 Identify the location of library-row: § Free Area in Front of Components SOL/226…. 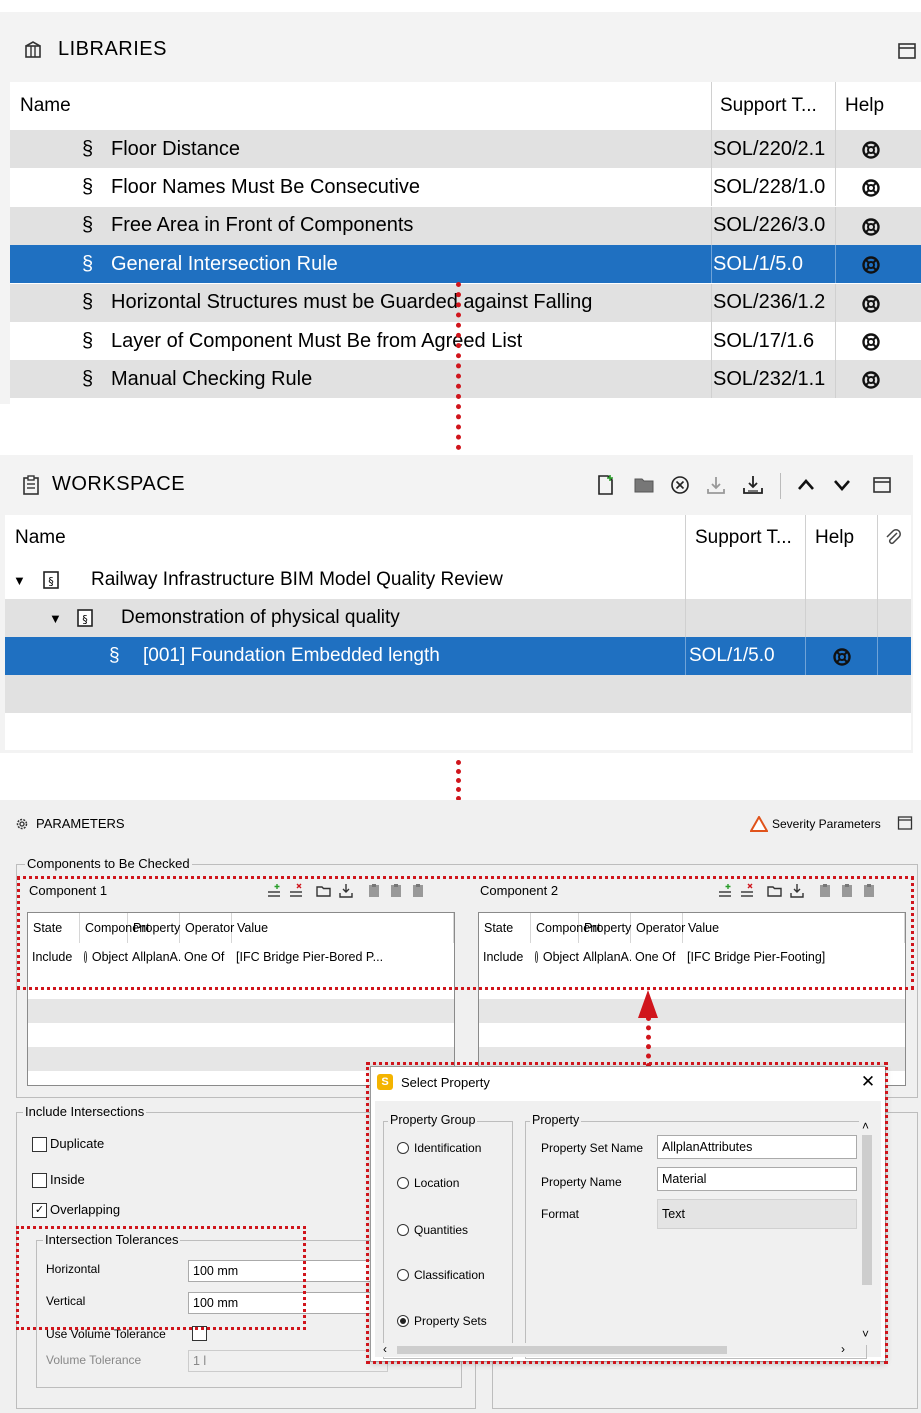
(465, 225).